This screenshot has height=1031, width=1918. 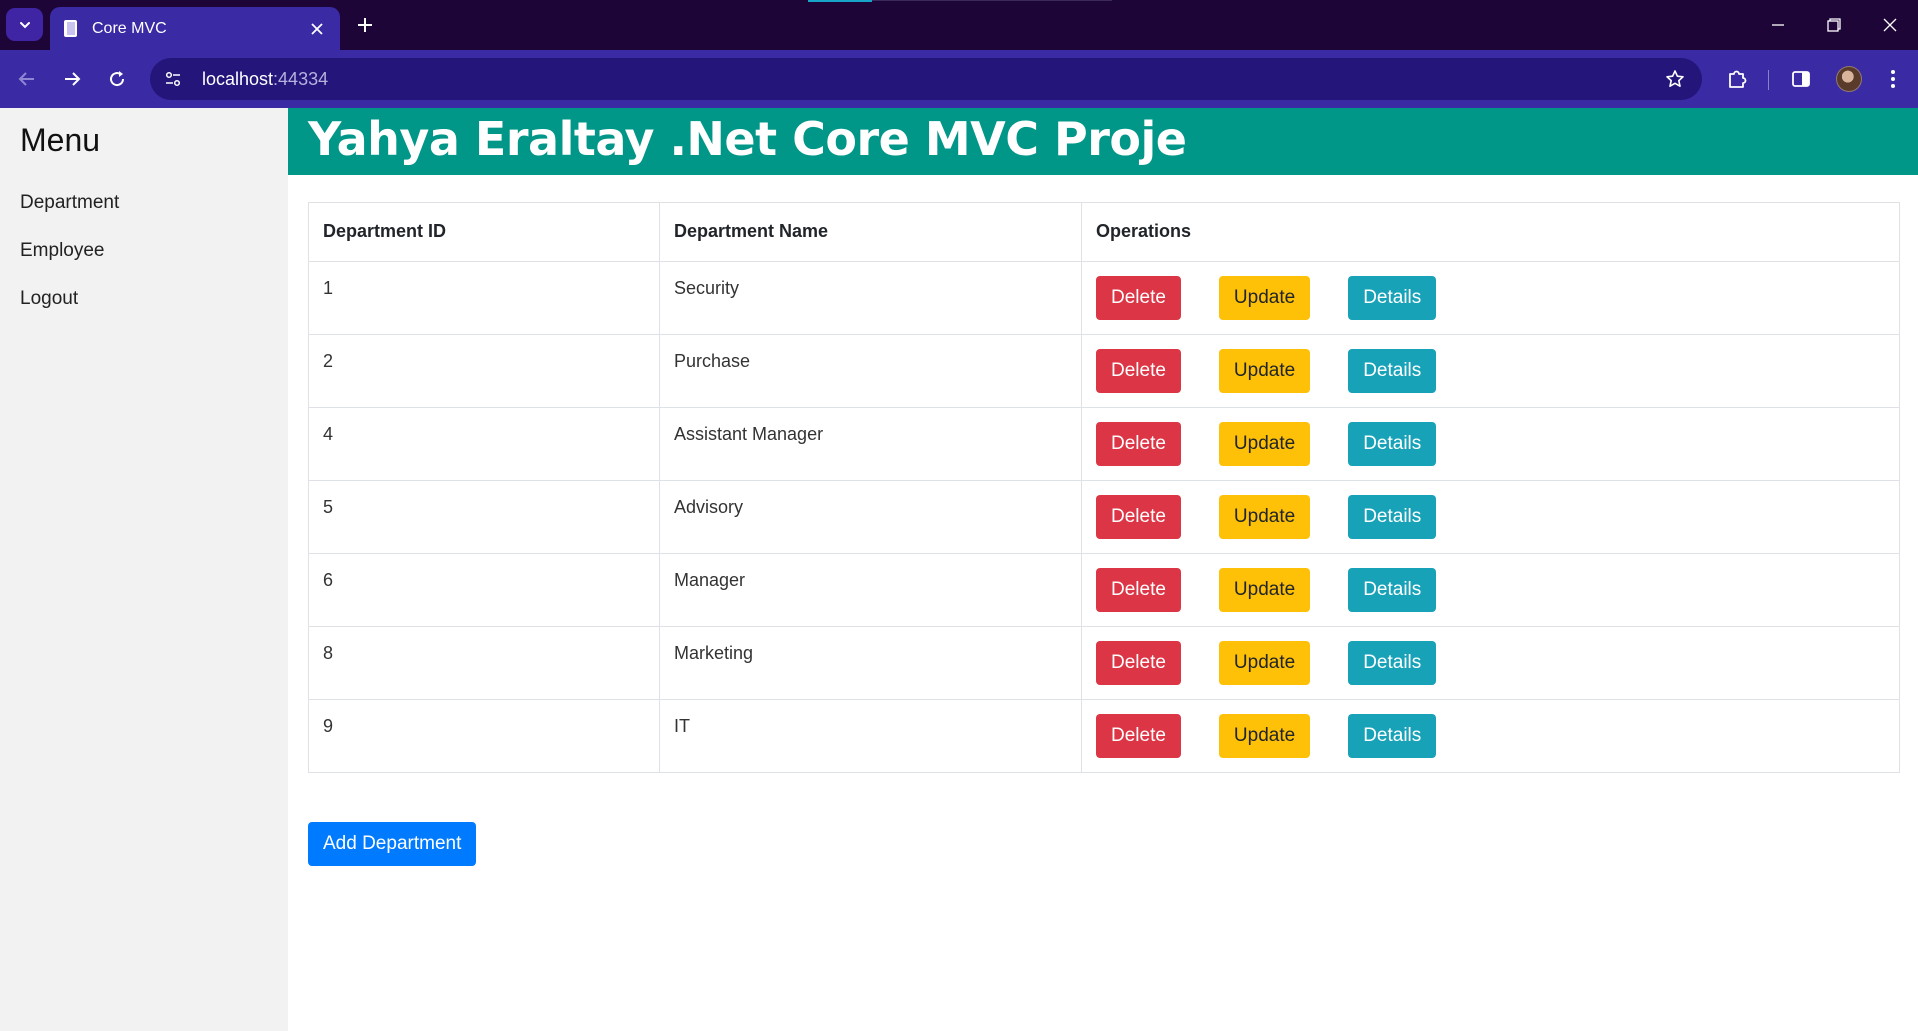 What do you see at coordinates (484, 232) in the screenshot?
I see `column-header-id: Department ID` at bounding box center [484, 232].